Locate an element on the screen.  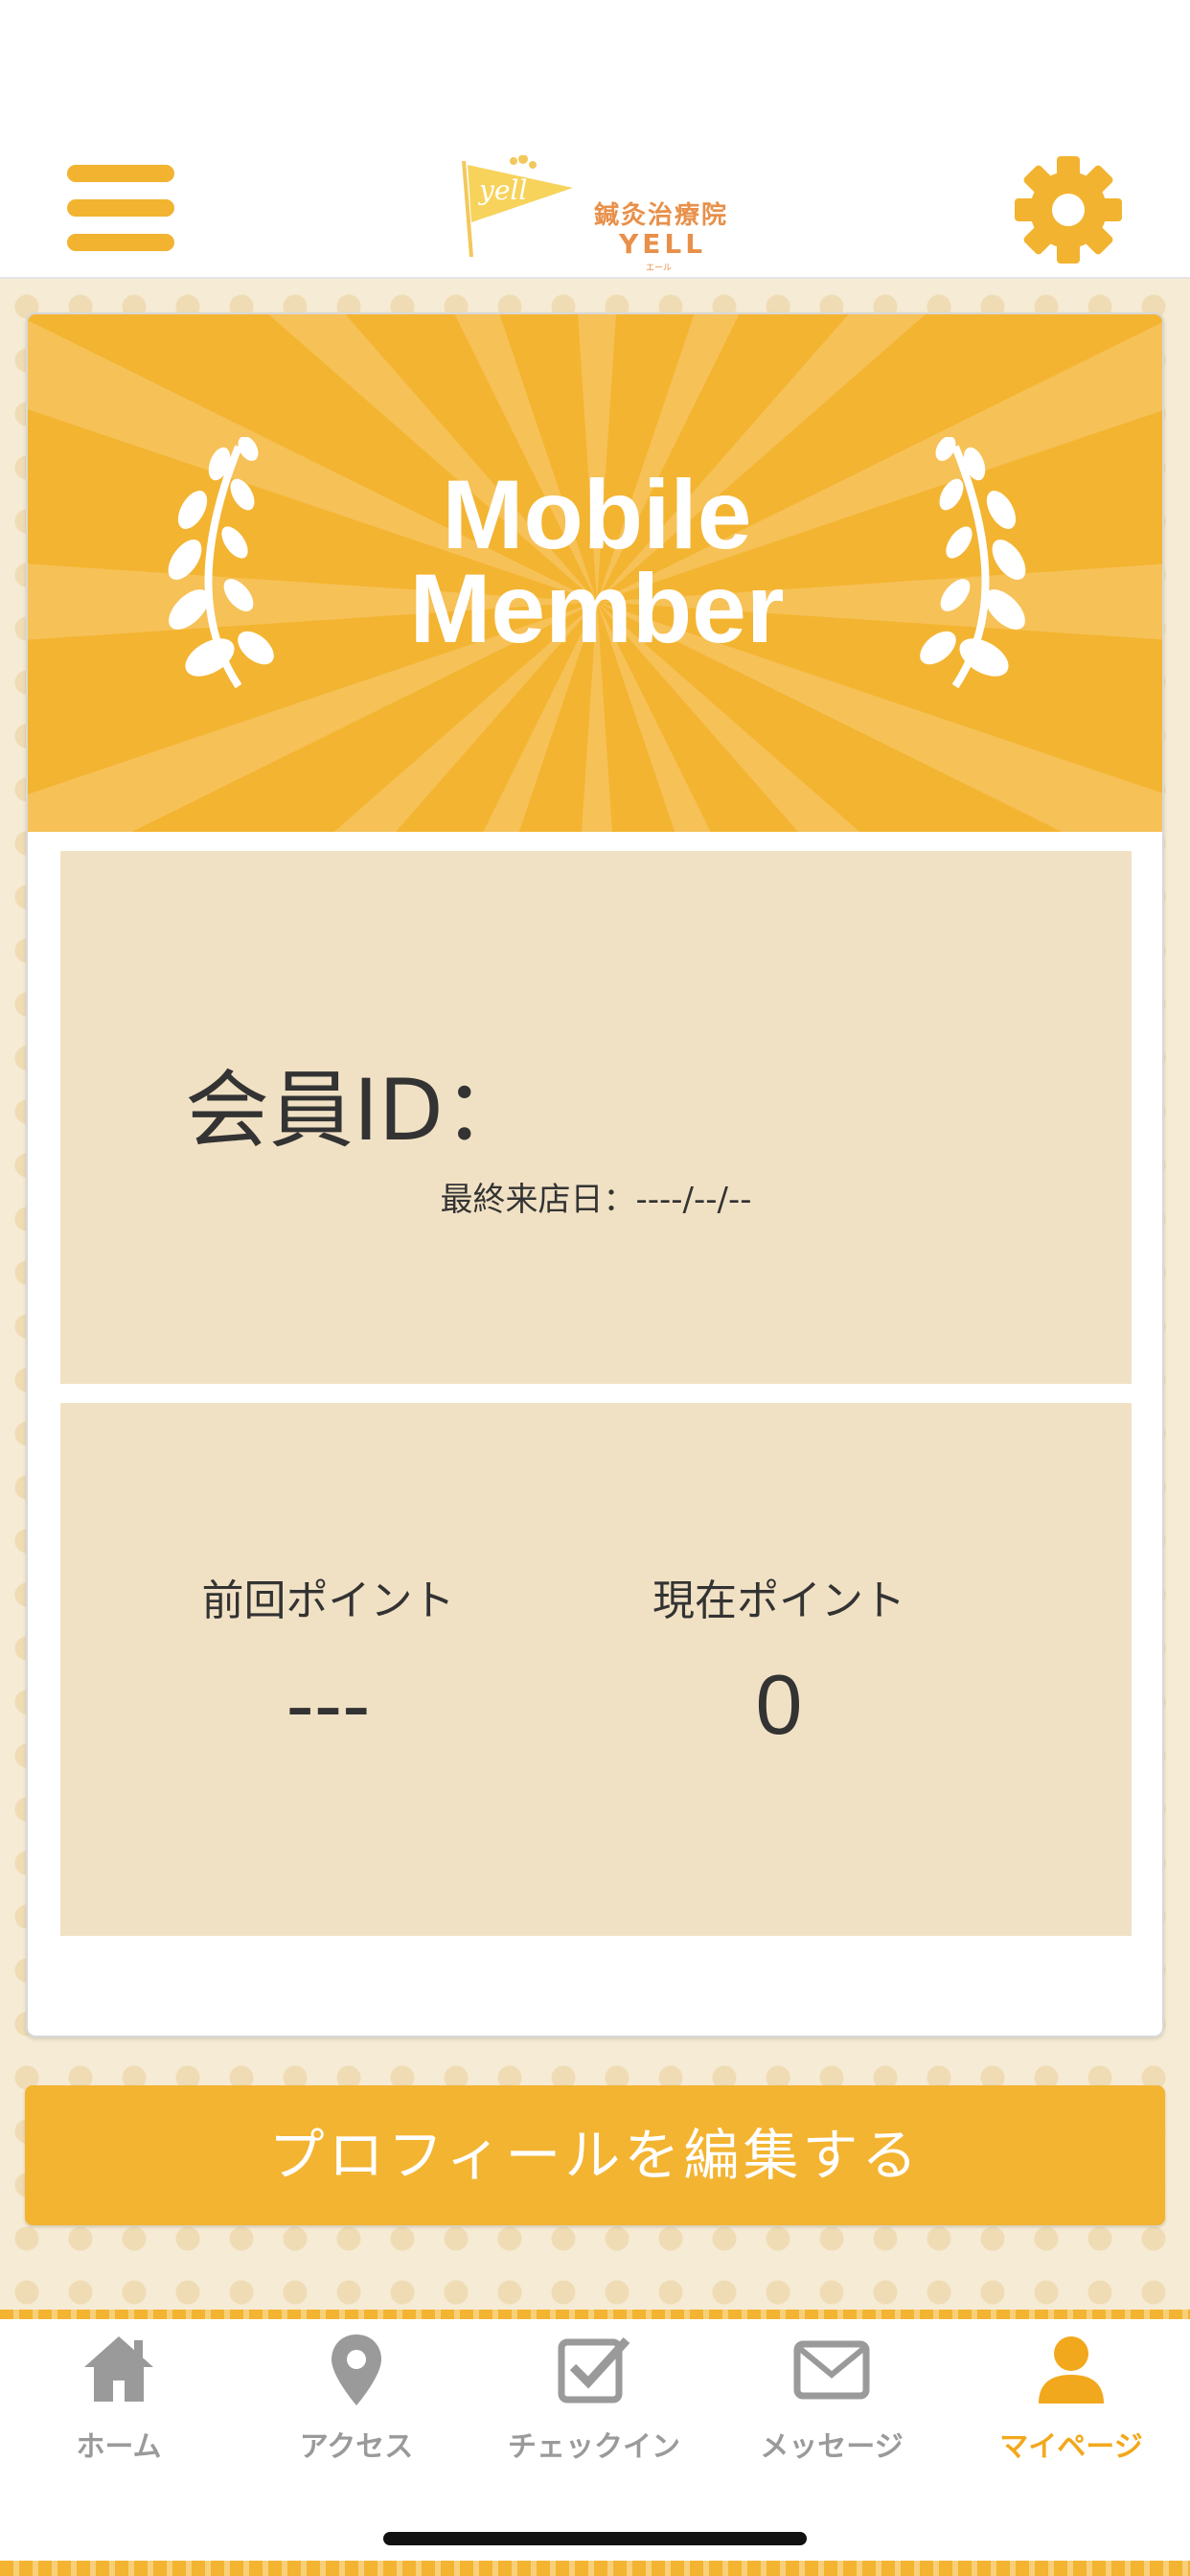
app-header: yell 鍼灸治療院 YELL エール is located at coordinates (595, 210).